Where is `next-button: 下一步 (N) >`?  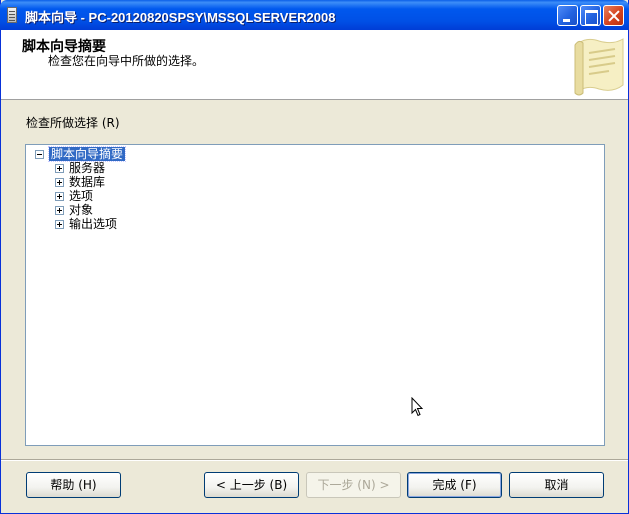
next-button: 下一步 (N) > is located at coordinates (353, 485).